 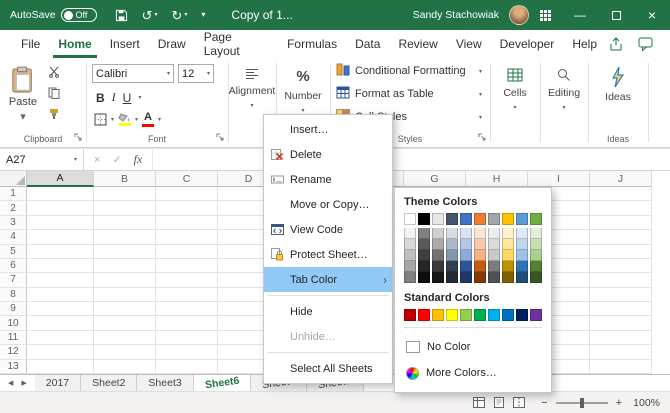 What do you see at coordinates (220, 138) in the screenshot?
I see `dialog-launcher-icon` at bounding box center [220, 138].